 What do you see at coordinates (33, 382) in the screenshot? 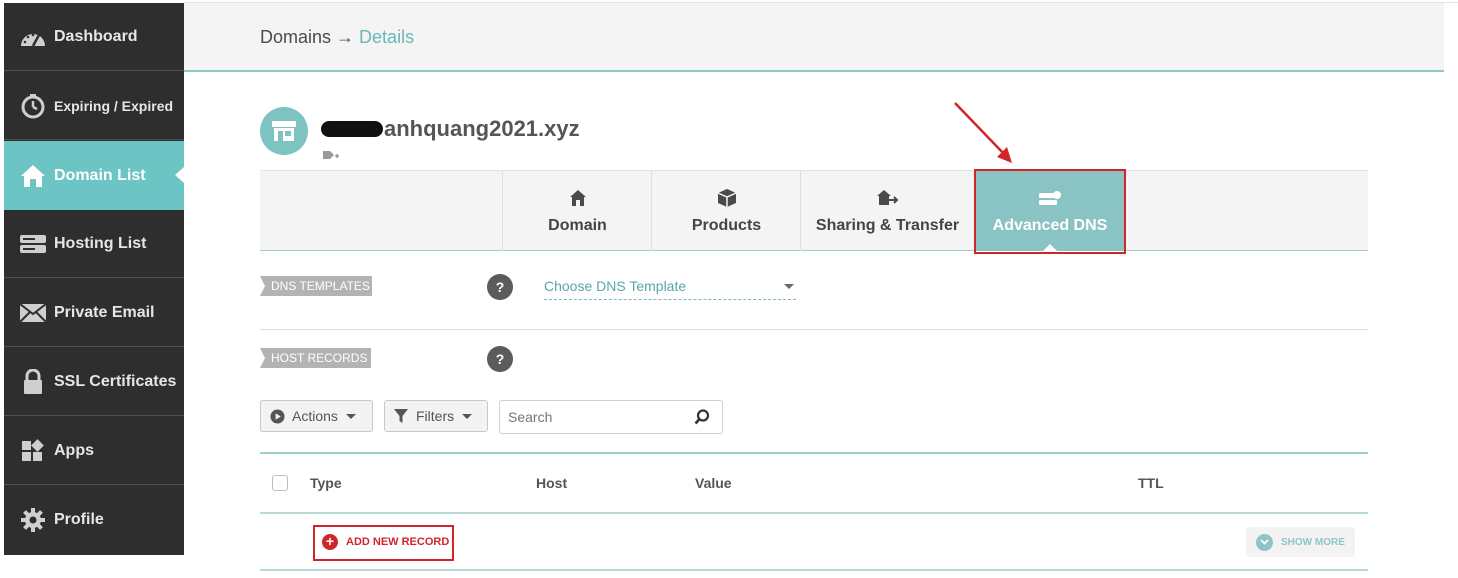
I see `lock-icon` at bounding box center [33, 382].